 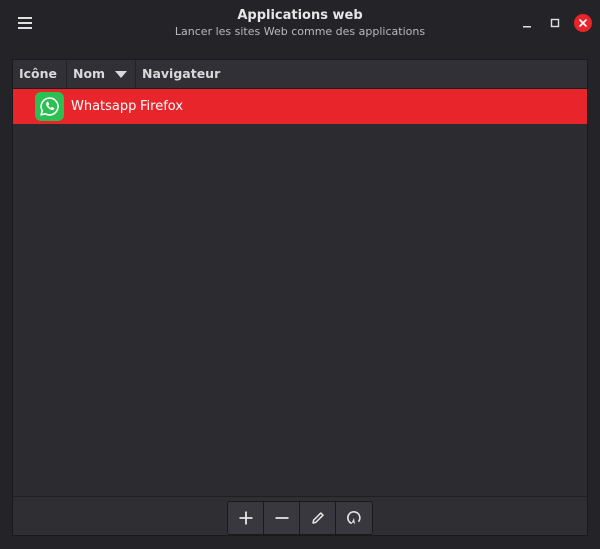 I want to click on run-icon, so click(x=354, y=518).